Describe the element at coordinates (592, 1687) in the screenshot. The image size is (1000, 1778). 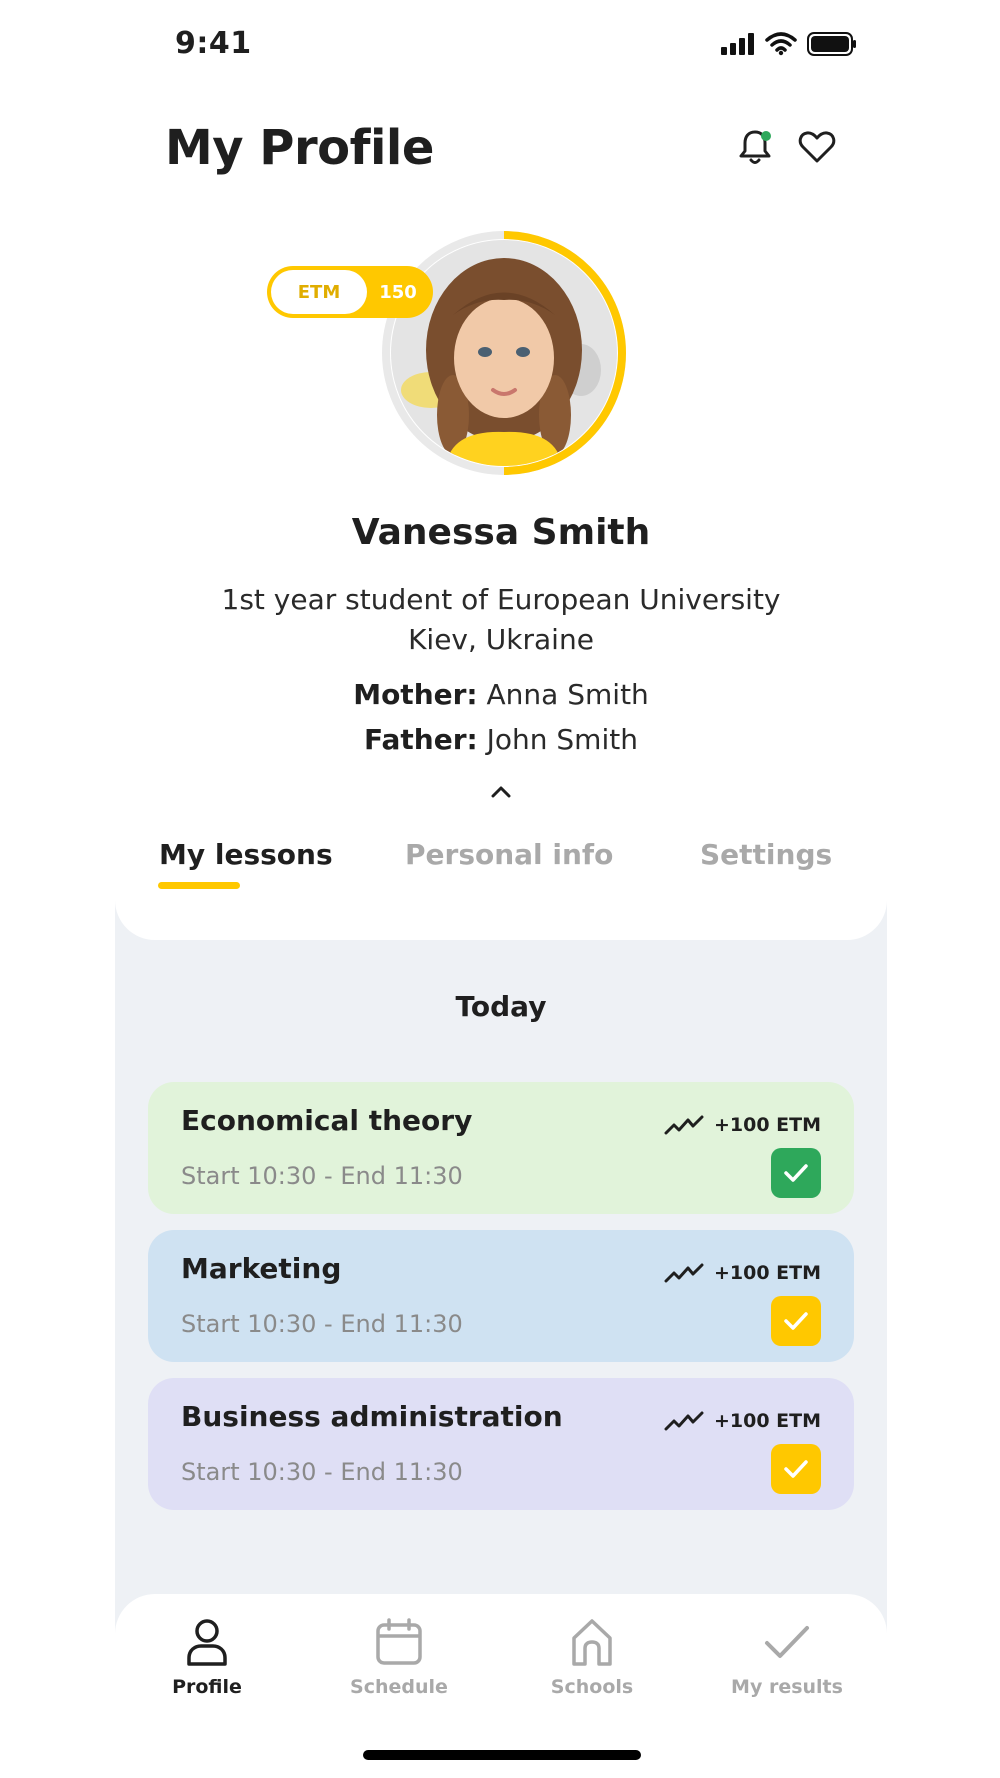
I see `nav-schools-label: Schools` at that location.